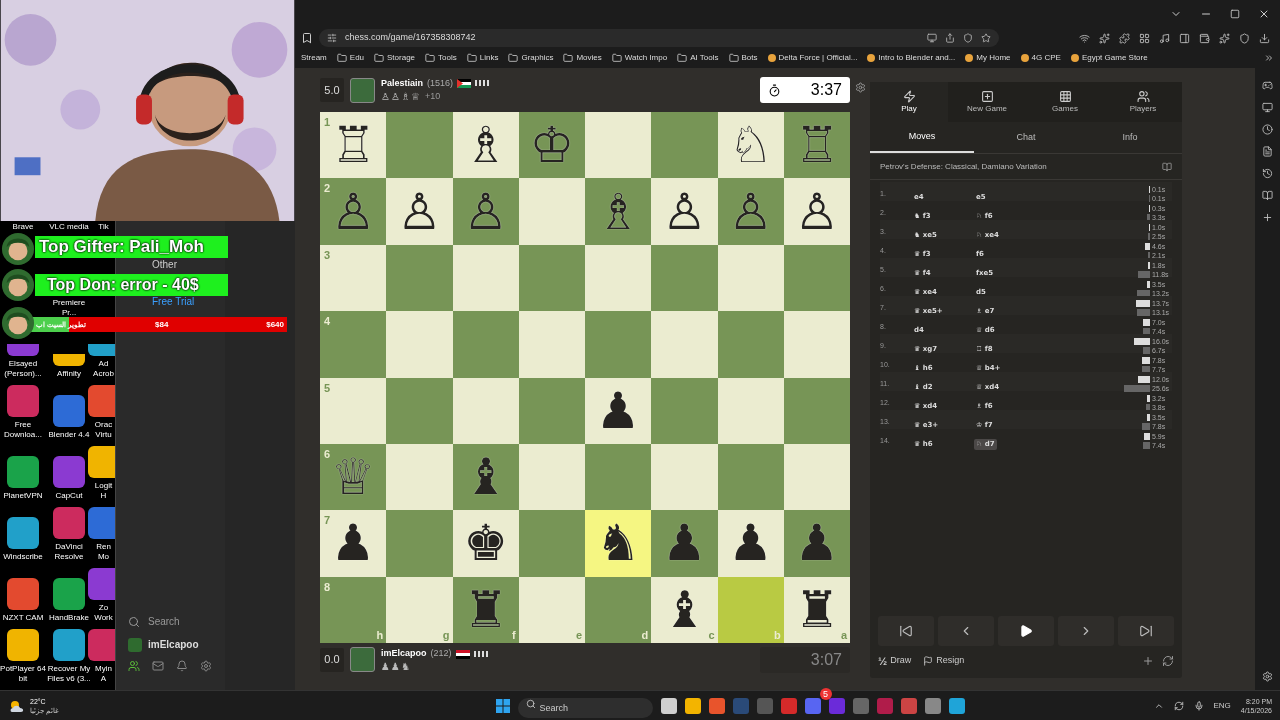  What do you see at coordinates (659, 38) in the screenshot?
I see `address-bar: chess.com/game/167358308742` at bounding box center [659, 38].